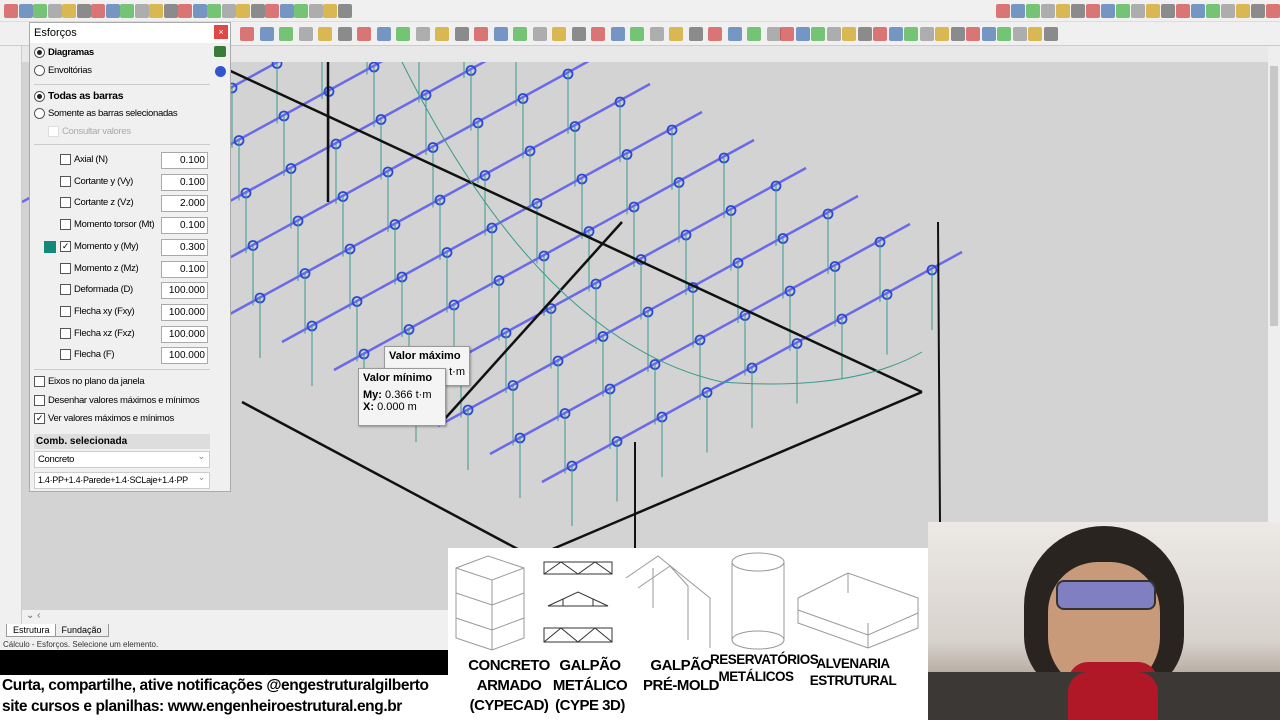 This screenshot has height=720, width=1280. What do you see at coordinates (220, 51) in the screenshot?
I see `book-icon` at bounding box center [220, 51].